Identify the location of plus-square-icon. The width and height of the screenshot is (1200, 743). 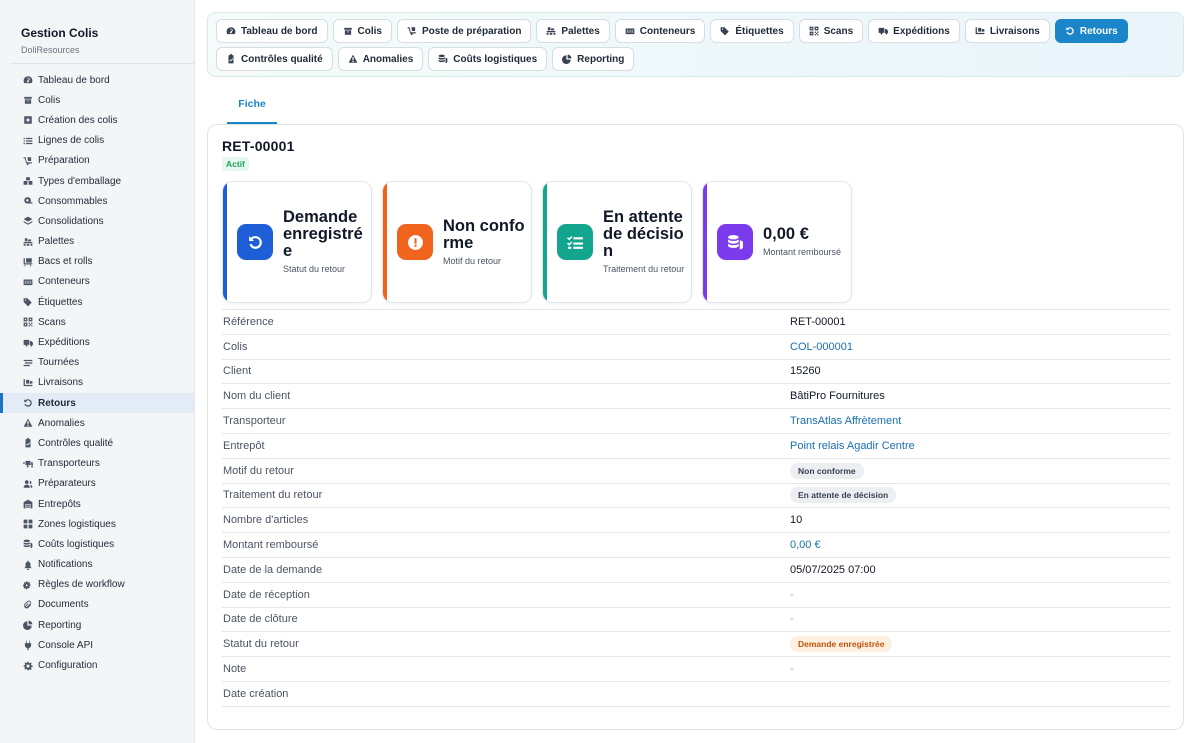
(28, 120).